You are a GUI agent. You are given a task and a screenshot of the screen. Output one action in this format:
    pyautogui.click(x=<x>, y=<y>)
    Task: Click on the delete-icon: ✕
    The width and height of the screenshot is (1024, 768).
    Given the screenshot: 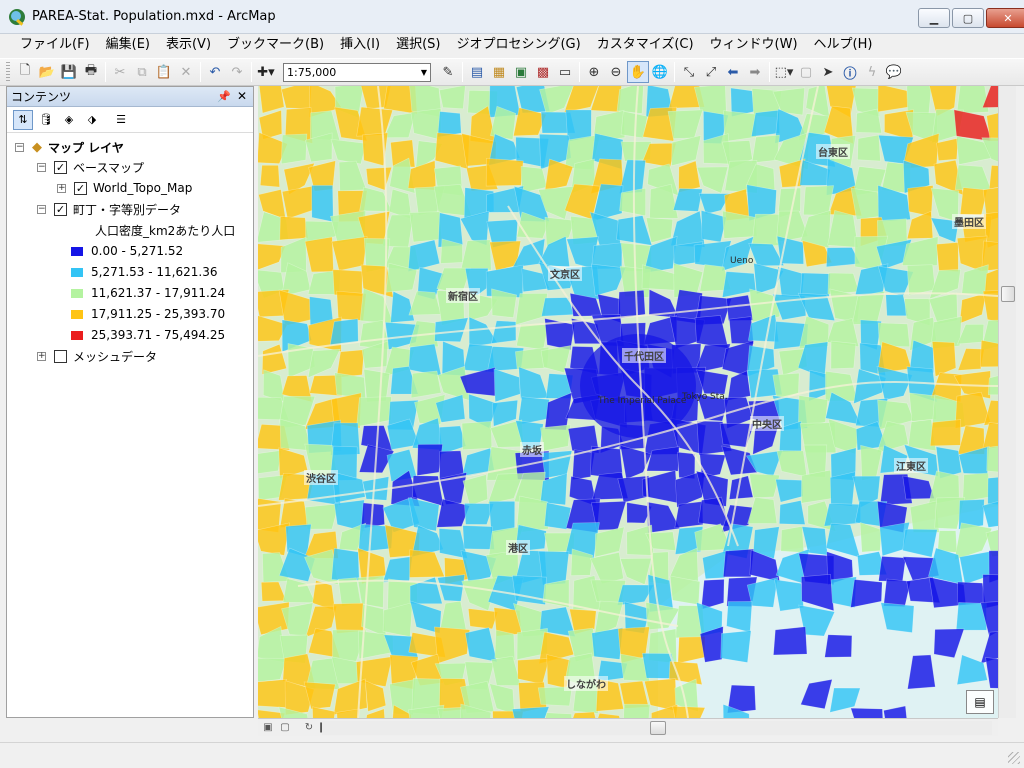 What is the action you would take?
    pyautogui.click(x=186, y=72)
    